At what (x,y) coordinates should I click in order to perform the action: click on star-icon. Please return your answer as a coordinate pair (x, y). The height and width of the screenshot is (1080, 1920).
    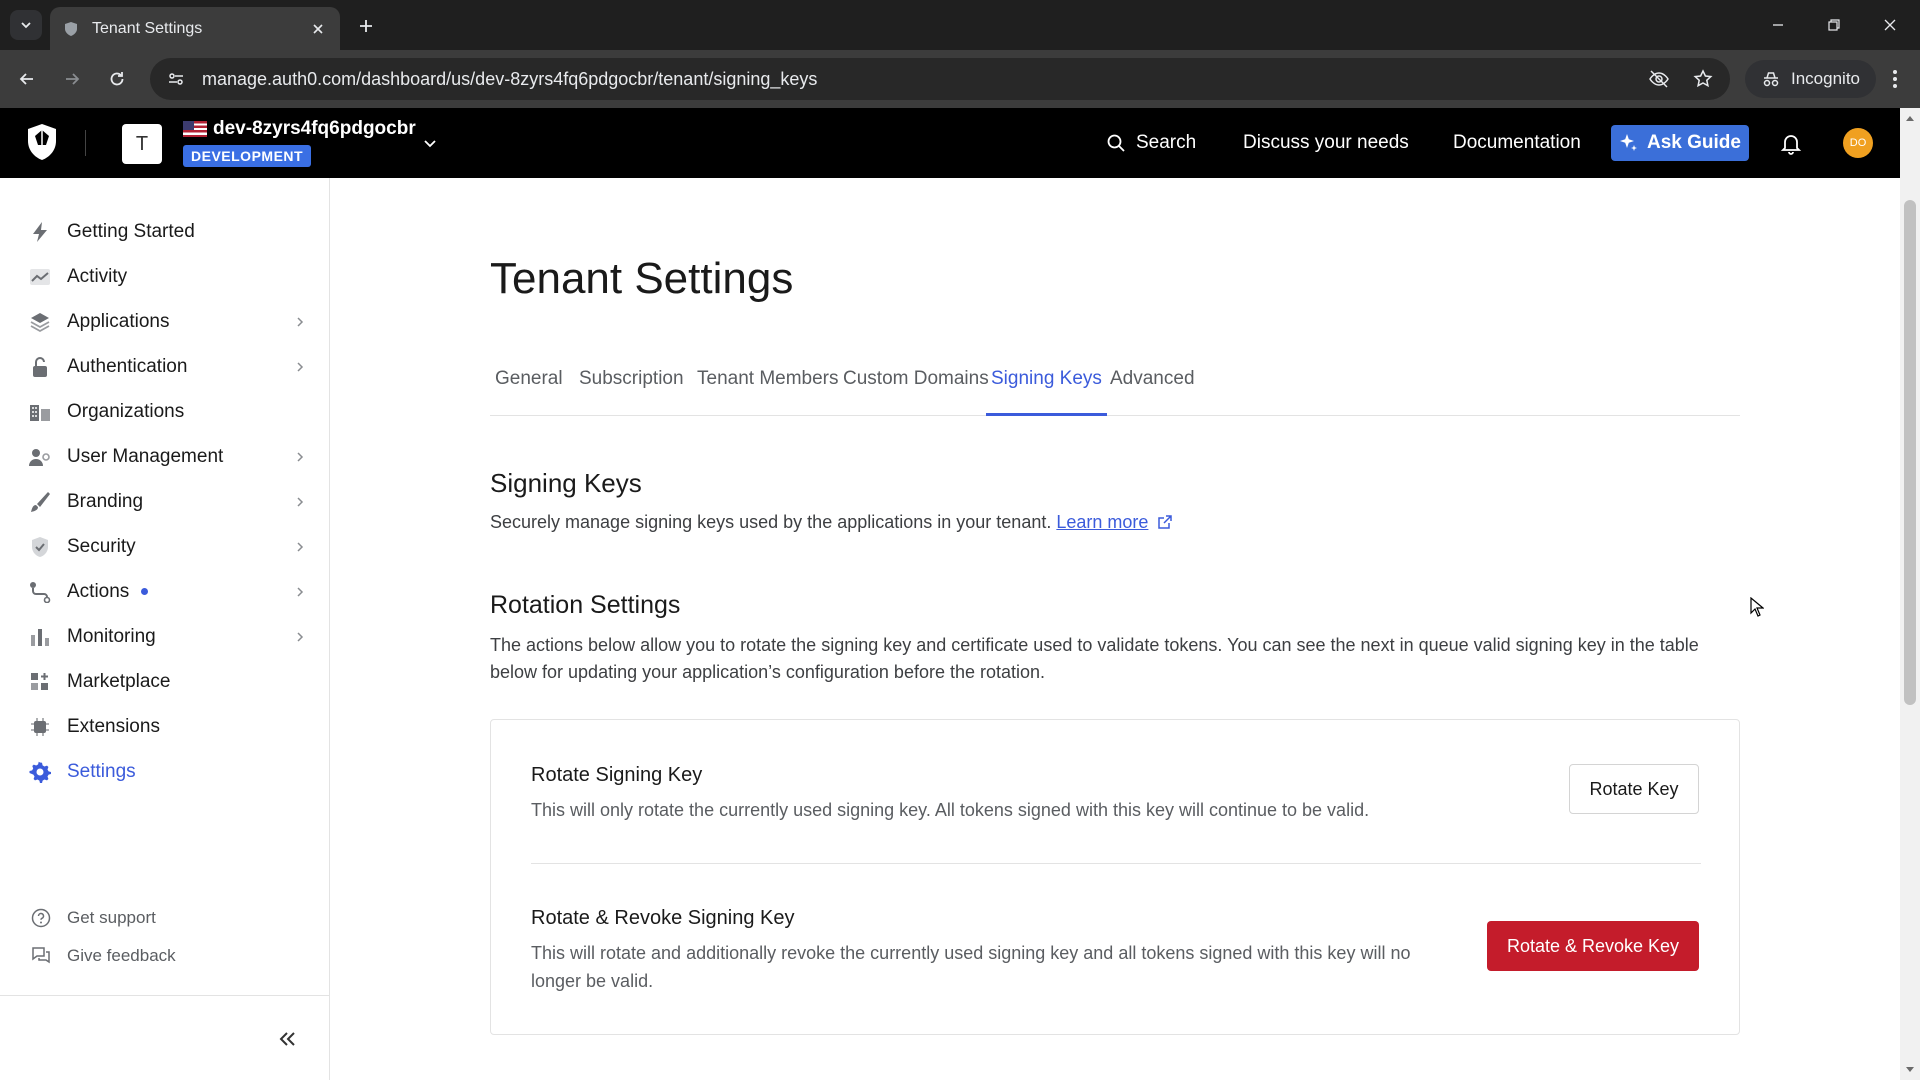
    Looking at the image, I should click on (1703, 79).